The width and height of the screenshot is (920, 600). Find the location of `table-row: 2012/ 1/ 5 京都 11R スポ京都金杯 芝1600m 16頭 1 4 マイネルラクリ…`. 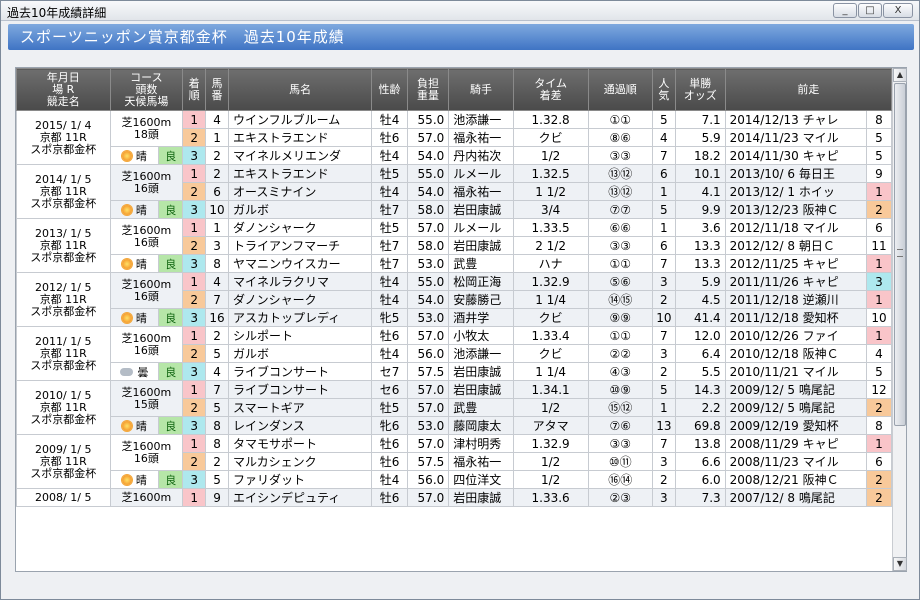

table-row: 2012/ 1/ 5 京都 11R スポ京都金杯 芝1600m 16頭 1 4 マイネルラクリ… is located at coordinates (454, 299).